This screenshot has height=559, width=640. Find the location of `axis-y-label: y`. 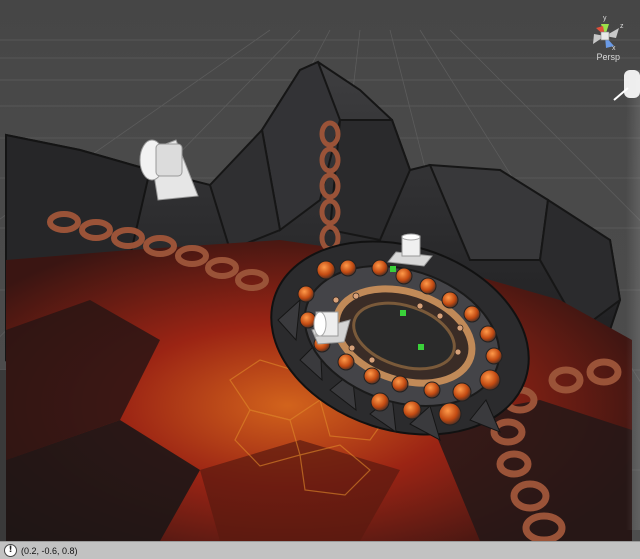

axis-y-label: y is located at coordinates (605, 18).